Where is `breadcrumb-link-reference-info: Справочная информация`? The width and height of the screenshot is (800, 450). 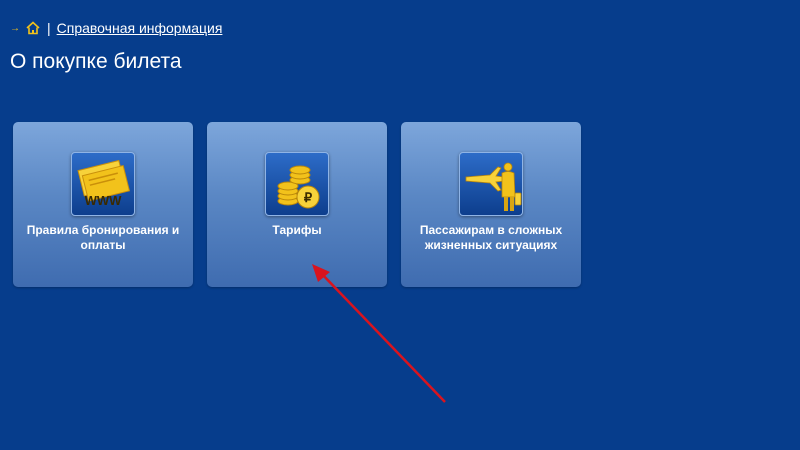 breadcrumb-link-reference-info: Справочная информация is located at coordinates (140, 28).